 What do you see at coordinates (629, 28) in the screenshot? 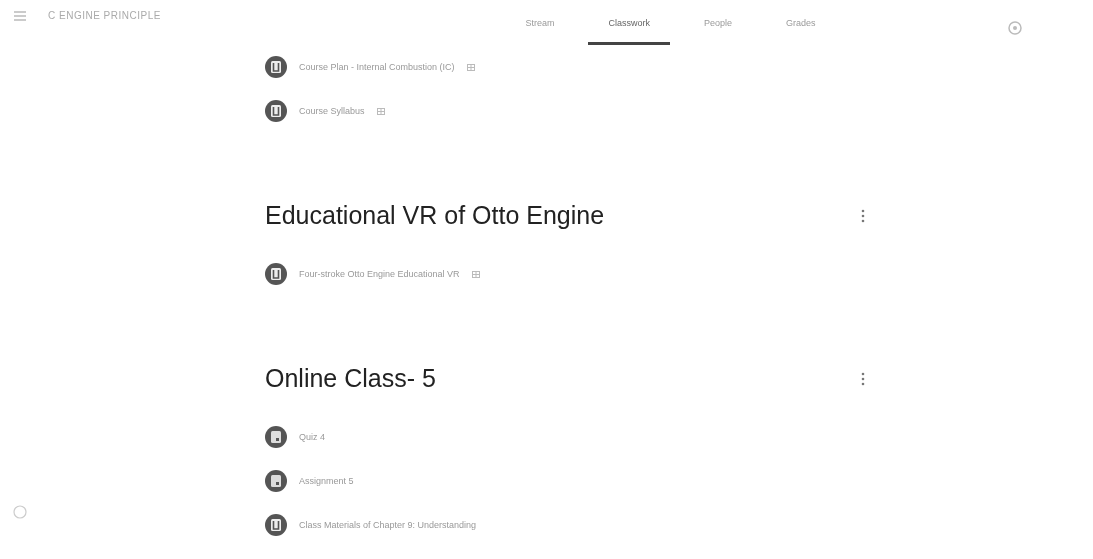
I see `tab: Classwork` at bounding box center [629, 28].